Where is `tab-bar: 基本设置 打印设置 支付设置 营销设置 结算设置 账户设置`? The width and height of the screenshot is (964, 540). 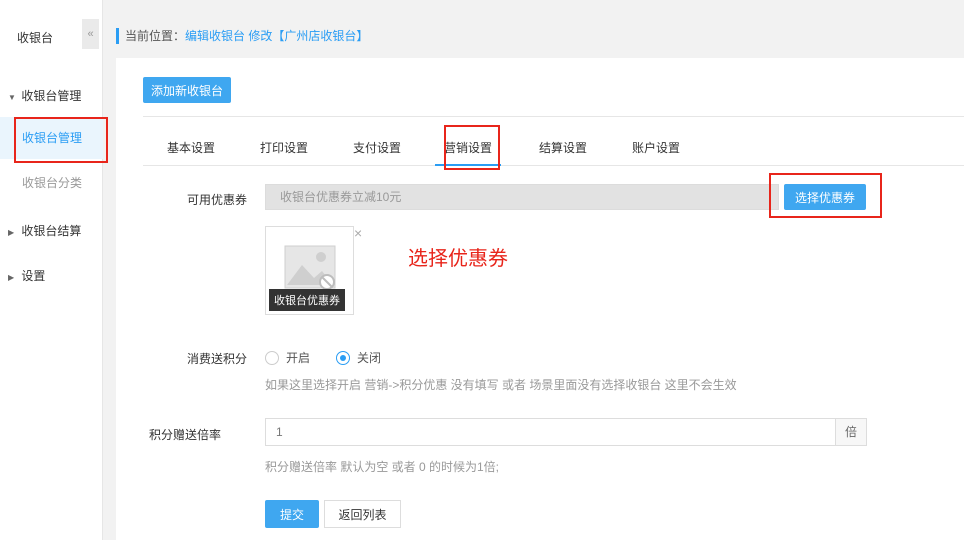
tab-bar: 基本设置 打印设置 支付设置 营销设置 结算设置 账户设置 is located at coordinates (553, 141).